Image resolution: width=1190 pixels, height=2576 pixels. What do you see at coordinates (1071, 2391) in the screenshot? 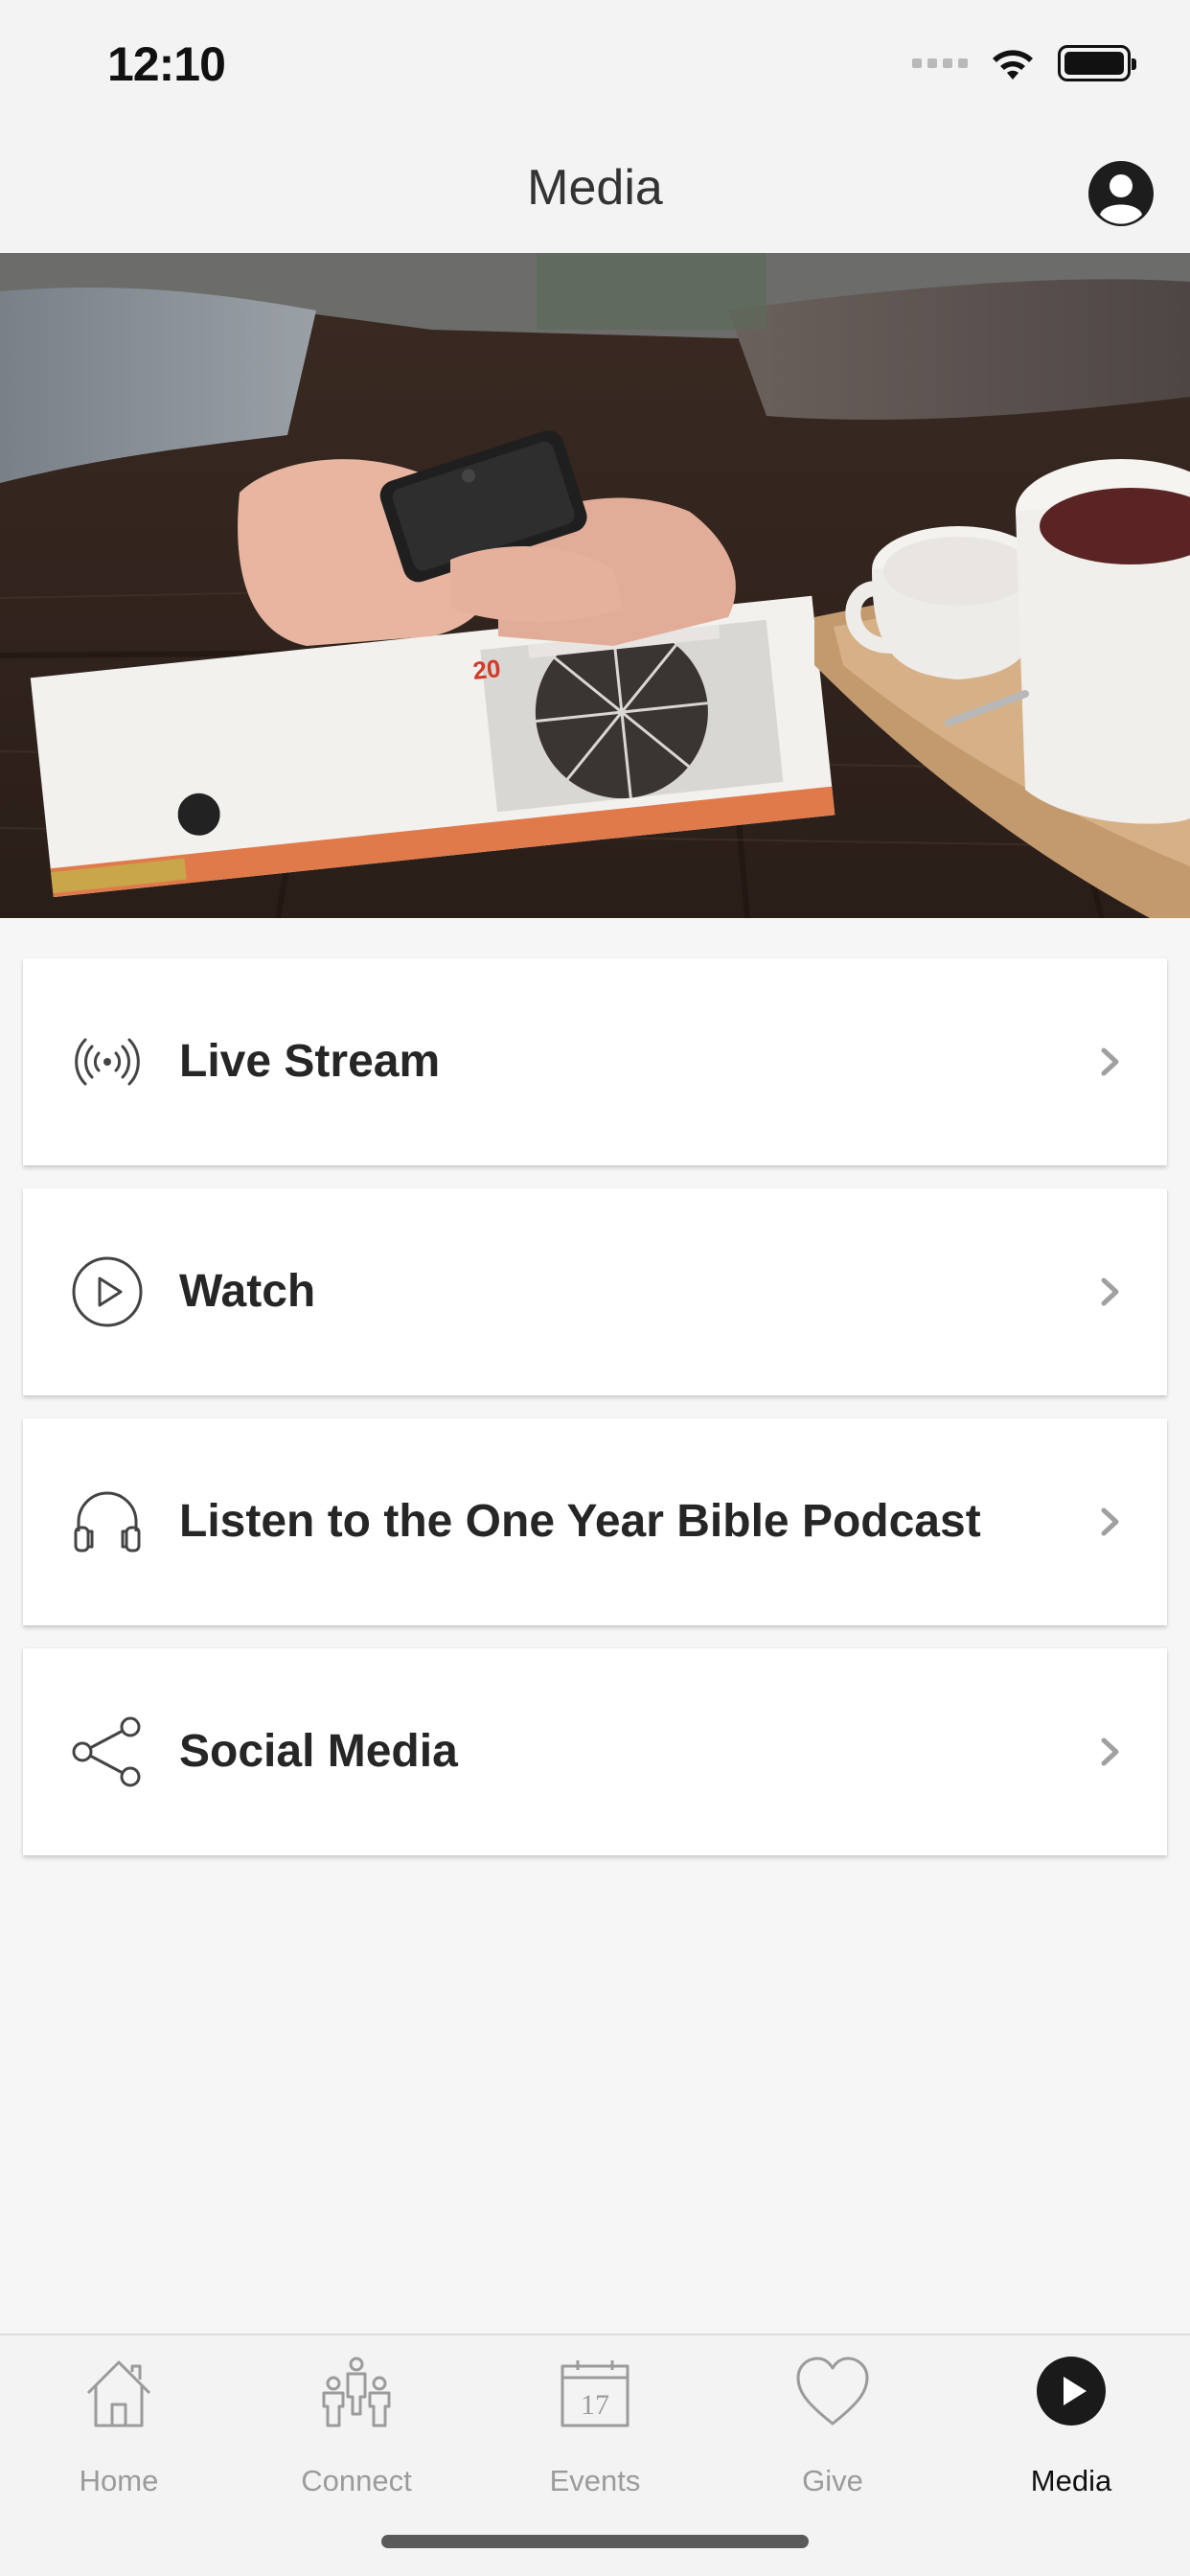
I see `play-circle-filled-icon` at bounding box center [1071, 2391].